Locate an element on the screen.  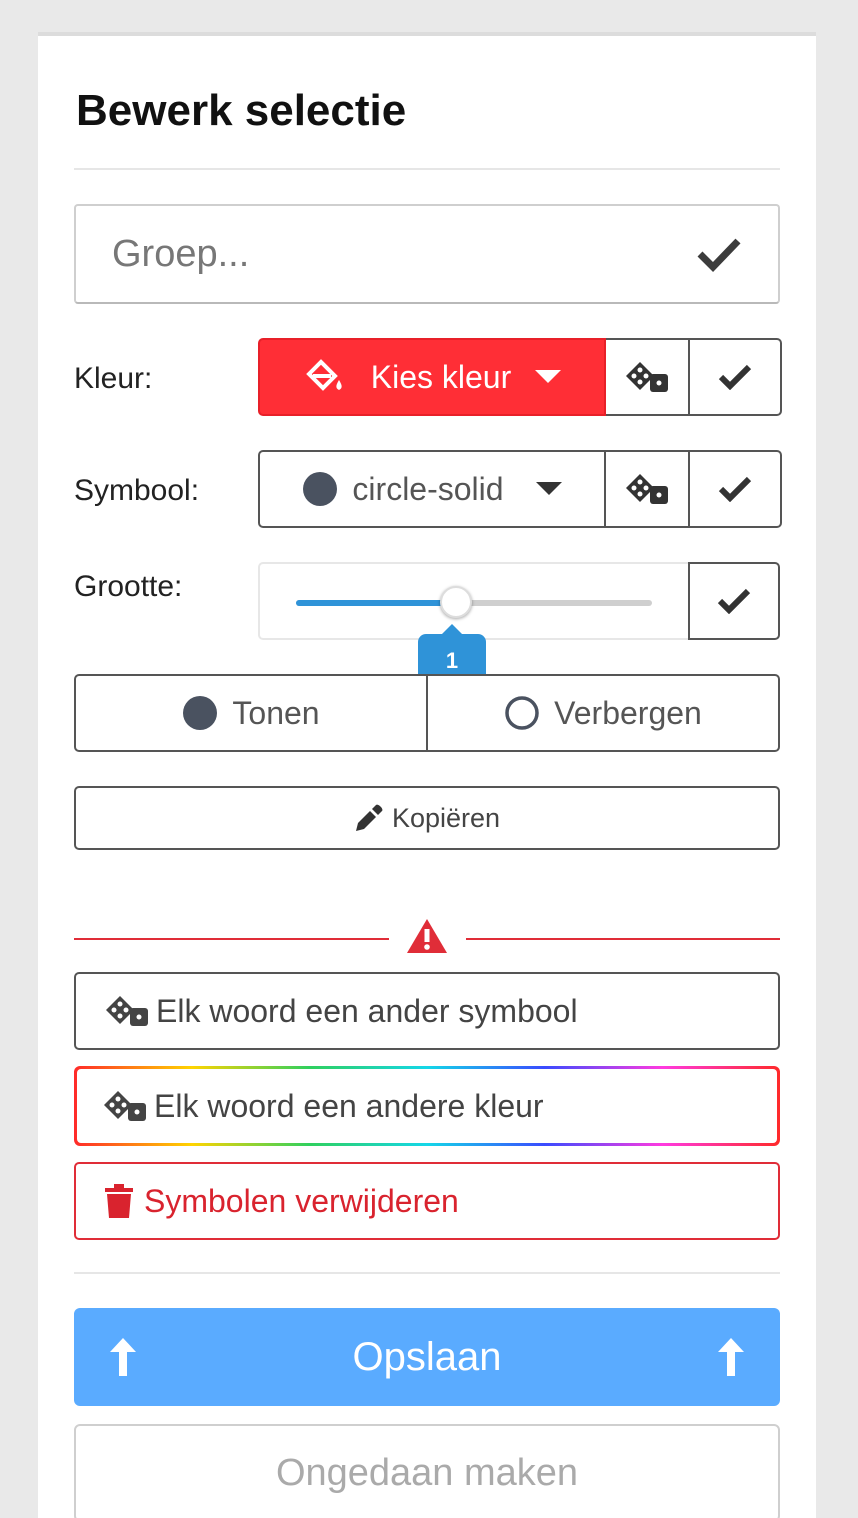
save-button: Opslaan is located at coordinates (427, 1357).